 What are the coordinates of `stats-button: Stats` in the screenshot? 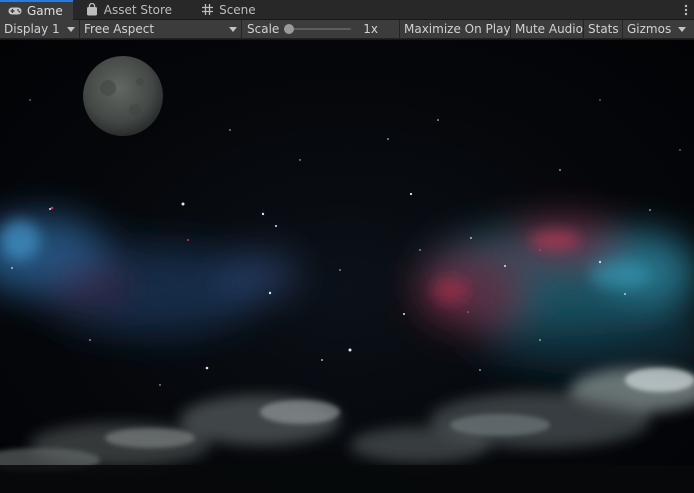 It's located at (603, 29).